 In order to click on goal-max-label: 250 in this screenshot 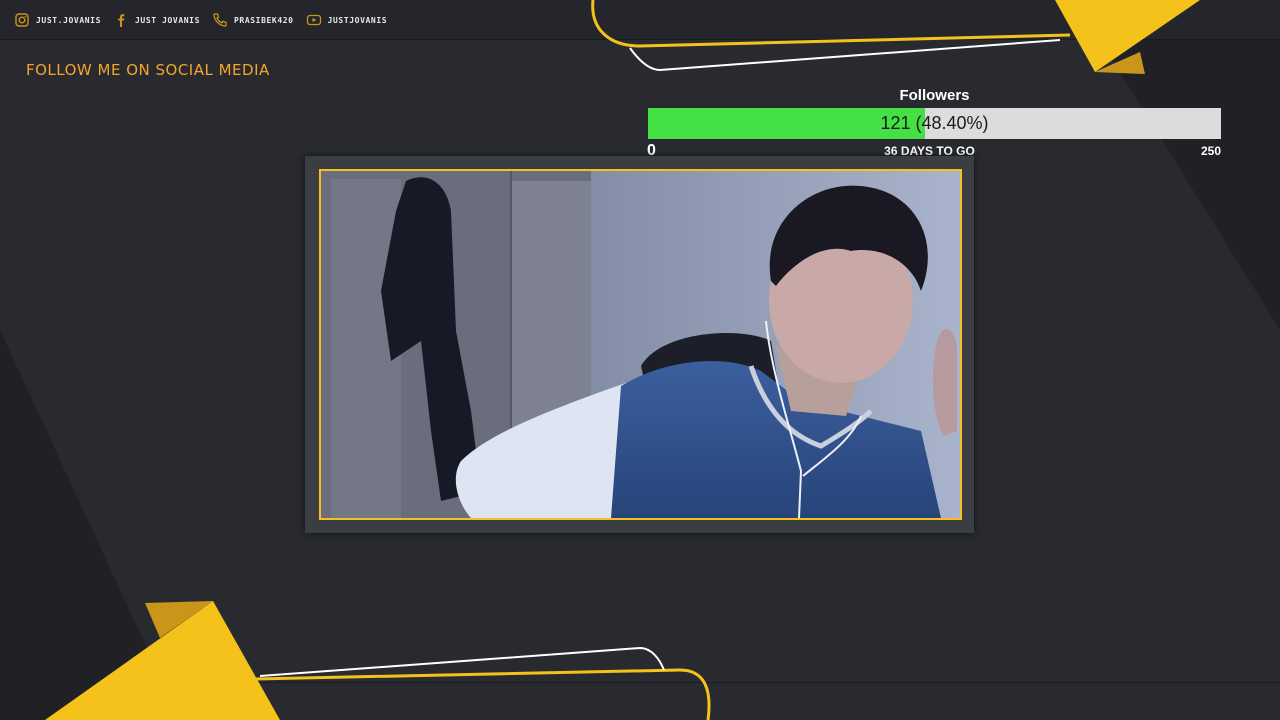, I will do `click(1210, 151)`.